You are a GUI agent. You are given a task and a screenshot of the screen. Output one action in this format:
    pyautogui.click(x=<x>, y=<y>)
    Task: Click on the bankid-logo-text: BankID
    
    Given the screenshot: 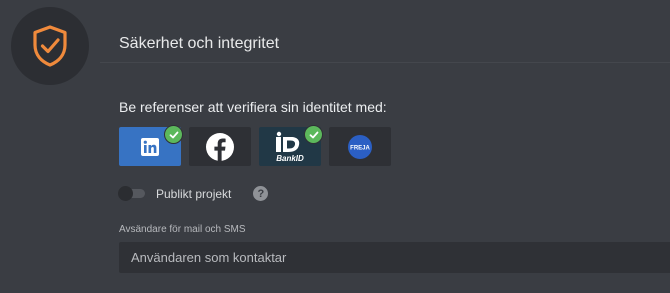 What is the action you would take?
    pyautogui.click(x=290, y=158)
    